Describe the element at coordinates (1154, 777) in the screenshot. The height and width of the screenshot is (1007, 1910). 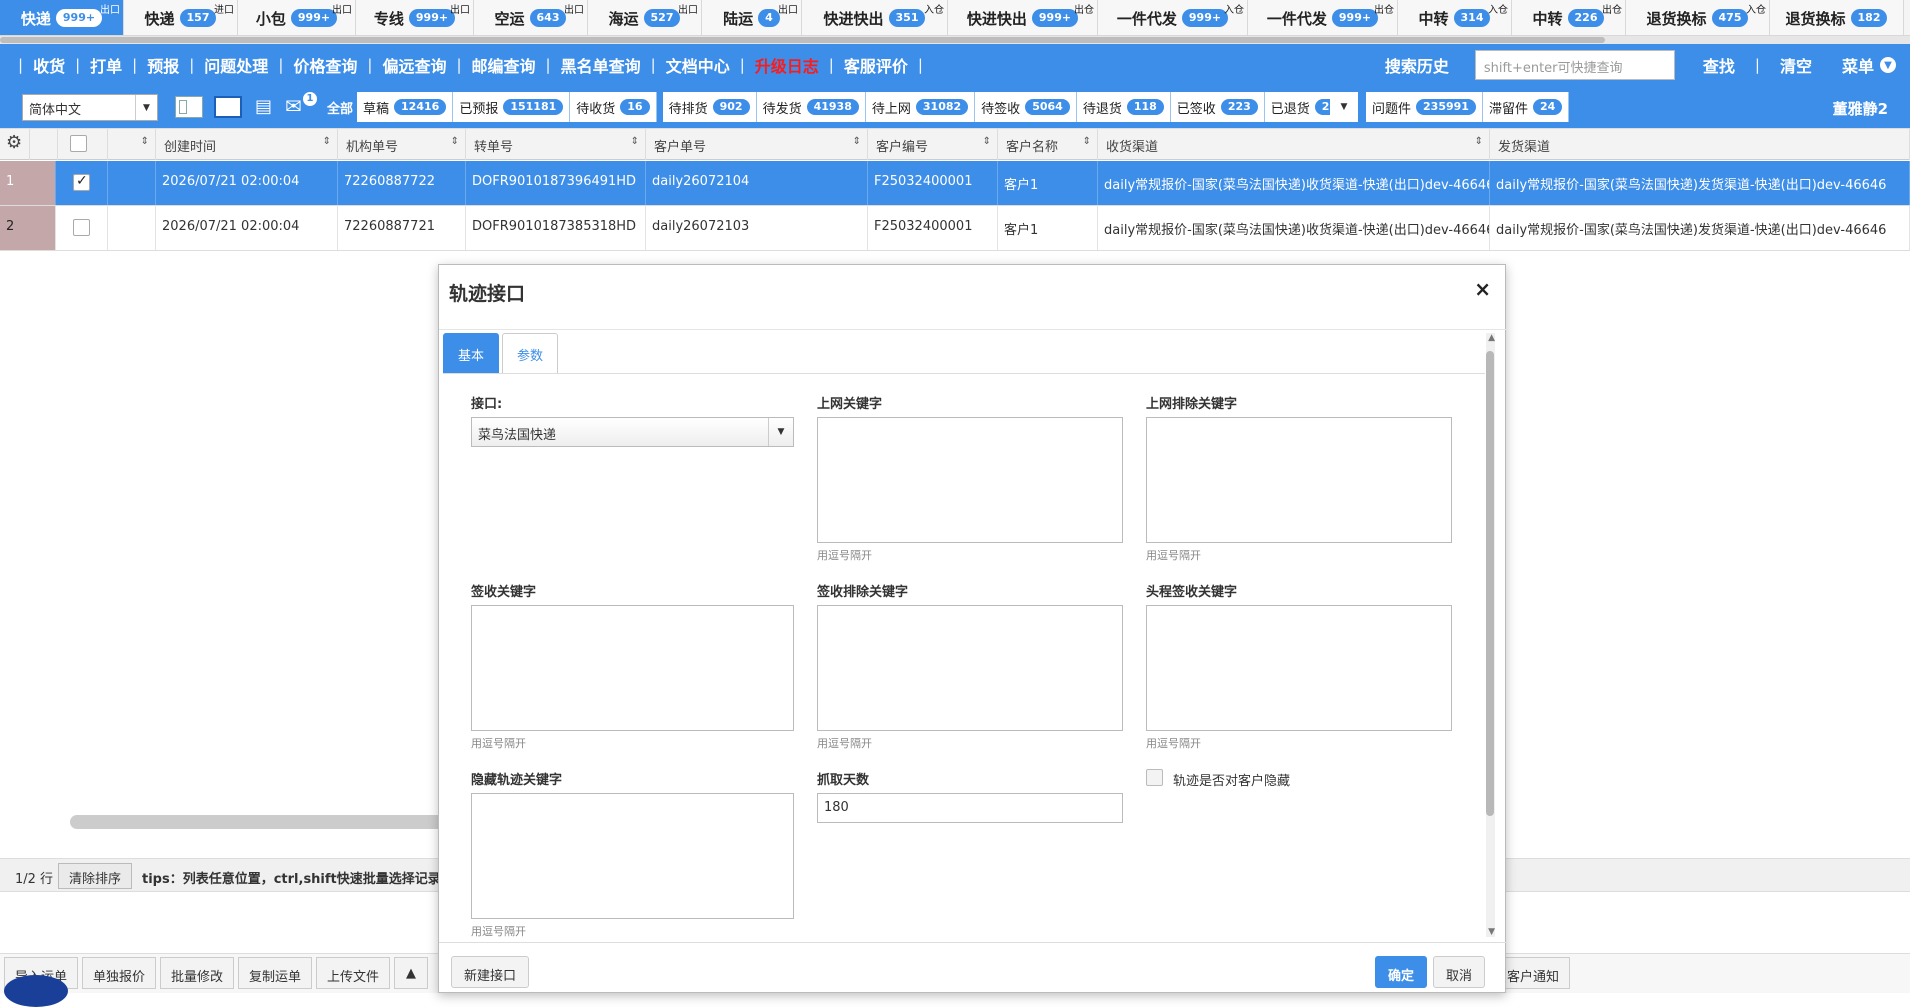
I see `hide-track-checkbox` at that location.